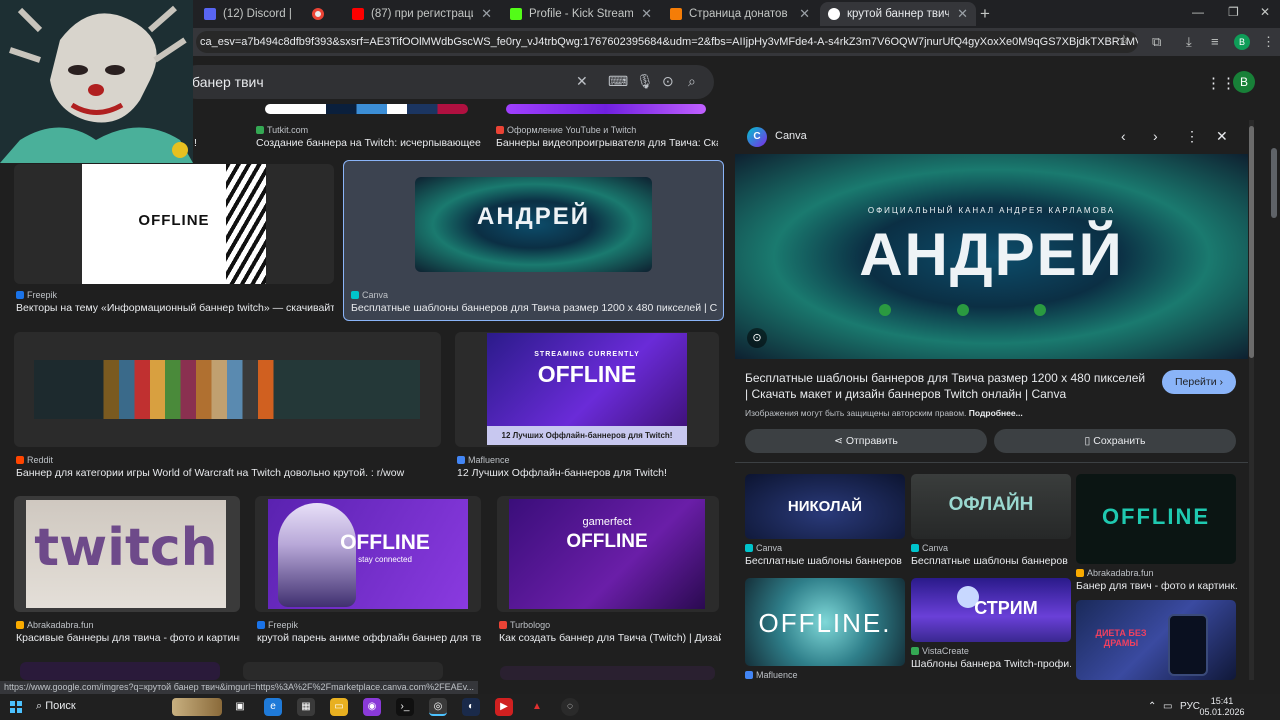 Image resolution: width=1280 pixels, height=720 pixels. What do you see at coordinates (127, 554) in the screenshot?
I see `result-thumbnail-twitch: twitch` at bounding box center [127, 554].